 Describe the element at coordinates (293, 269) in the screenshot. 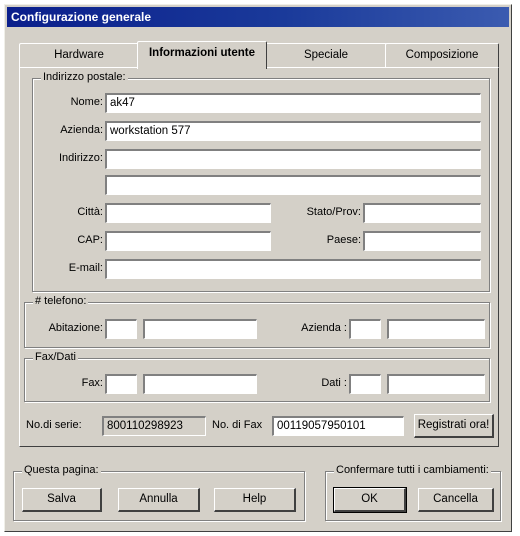

I see `email-field` at that location.